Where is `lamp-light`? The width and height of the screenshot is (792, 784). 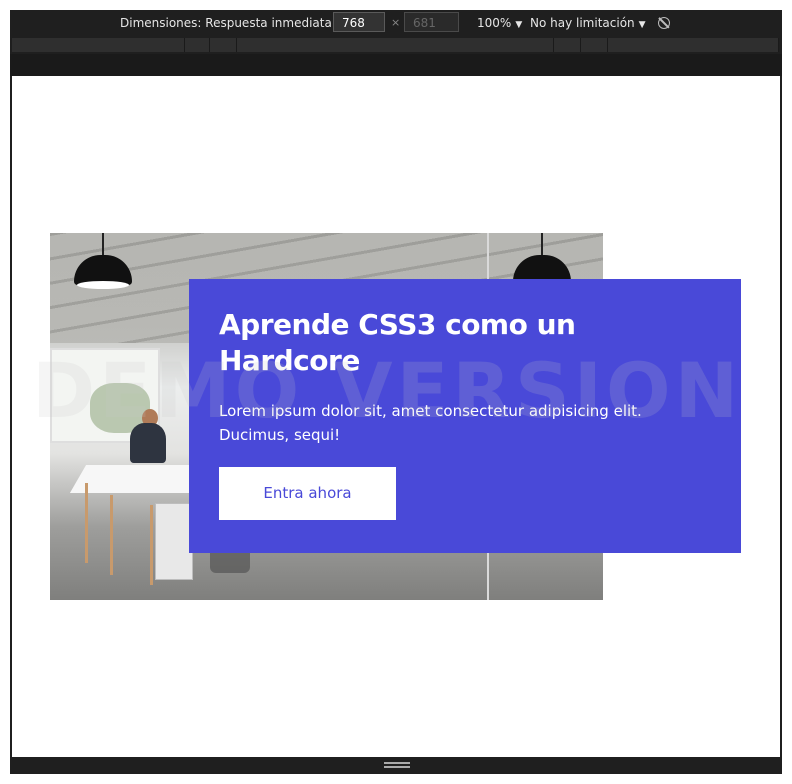 lamp-light is located at coordinates (103, 285).